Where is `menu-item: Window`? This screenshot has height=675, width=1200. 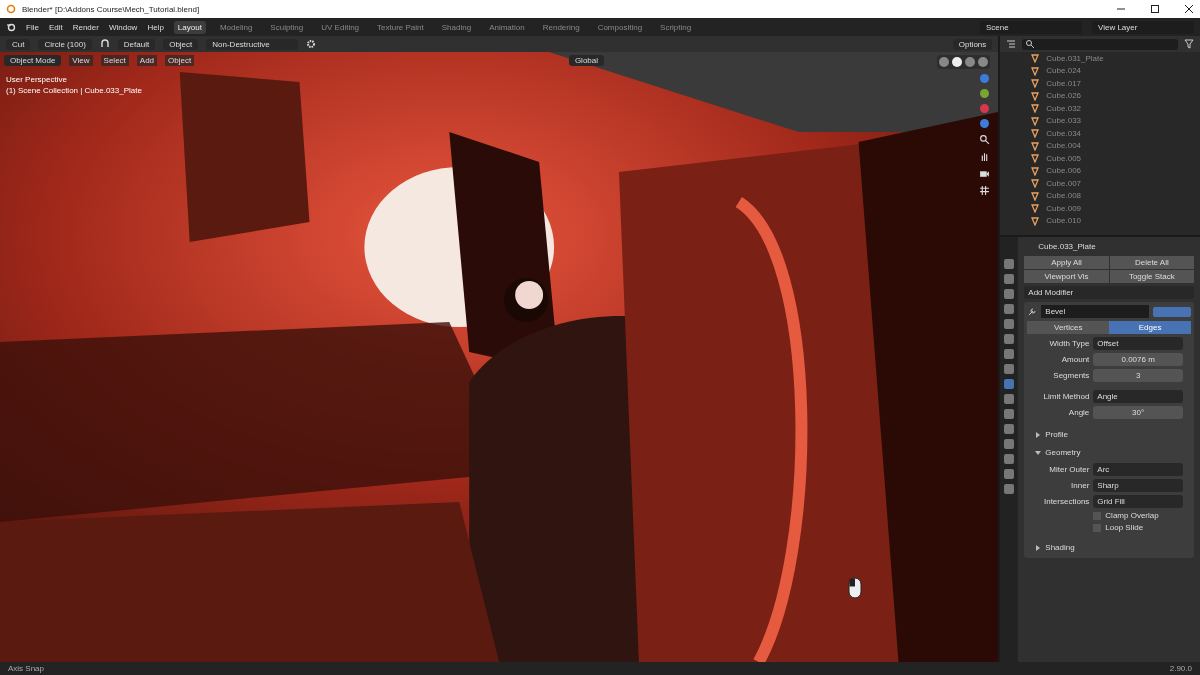
menu-item: Window is located at coordinates (123, 27).